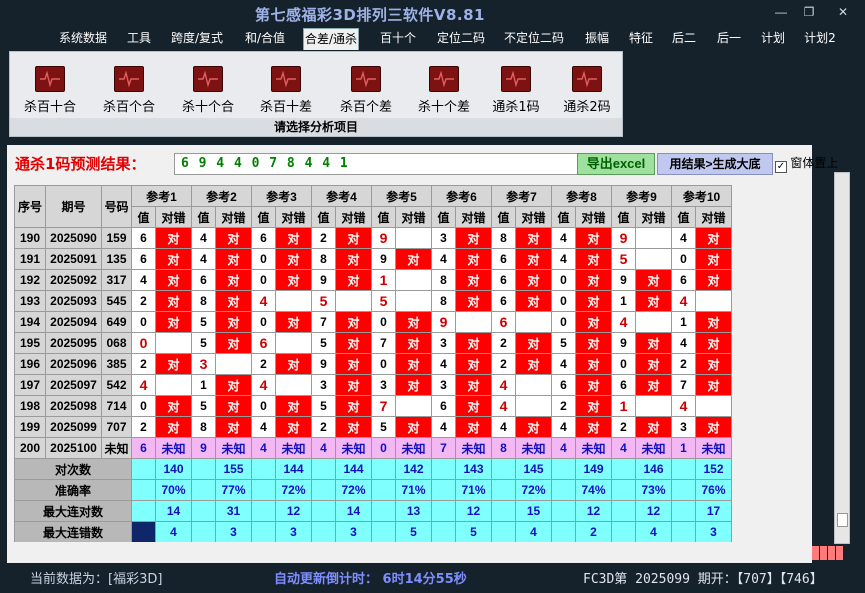 This screenshot has height=593, width=865. What do you see at coordinates (809, 12) in the screenshot?
I see `maximize-button: ❐` at bounding box center [809, 12].